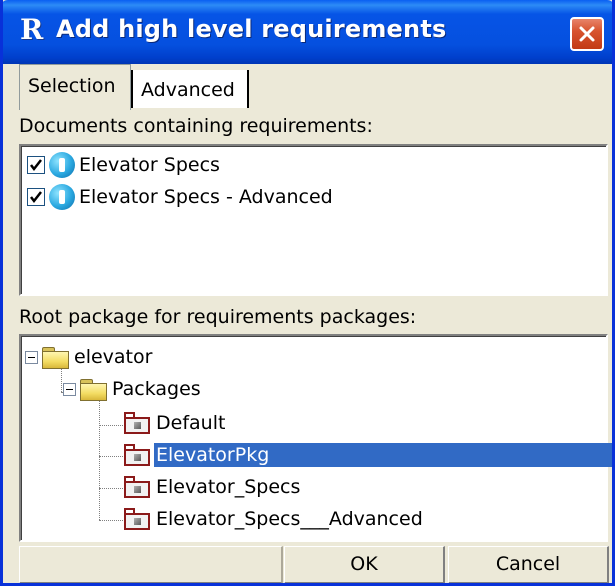 This screenshot has height=586, width=615. What do you see at coordinates (383, 455) in the screenshot?
I see `tree-node-label: ElevatorPkg` at bounding box center [383, 455].